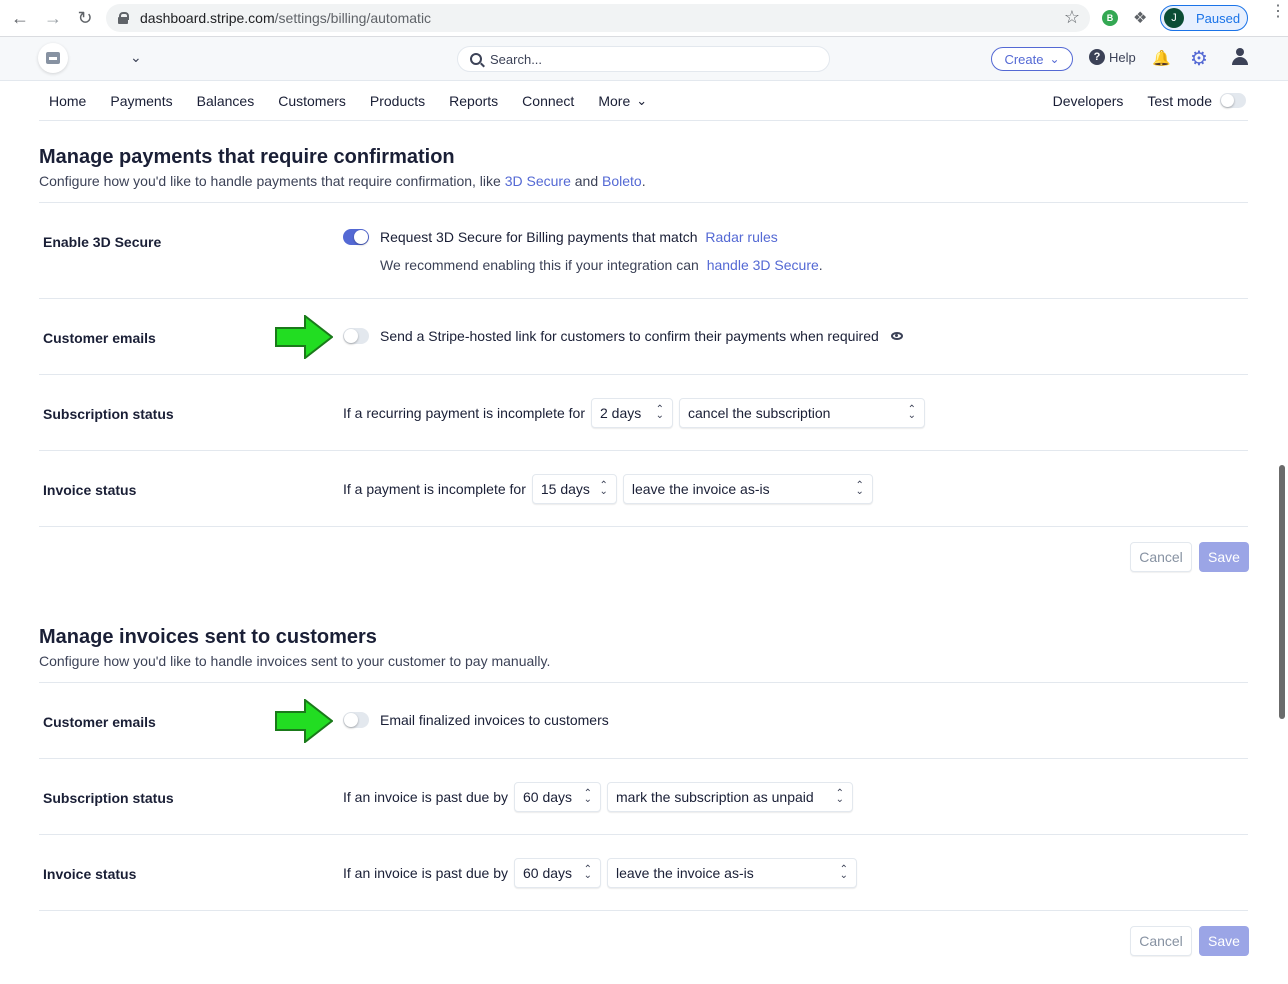 The width and height of the screenshot is (1288, 984). I want to click on link-radar-rules: Radar rules, so click(741, 237).